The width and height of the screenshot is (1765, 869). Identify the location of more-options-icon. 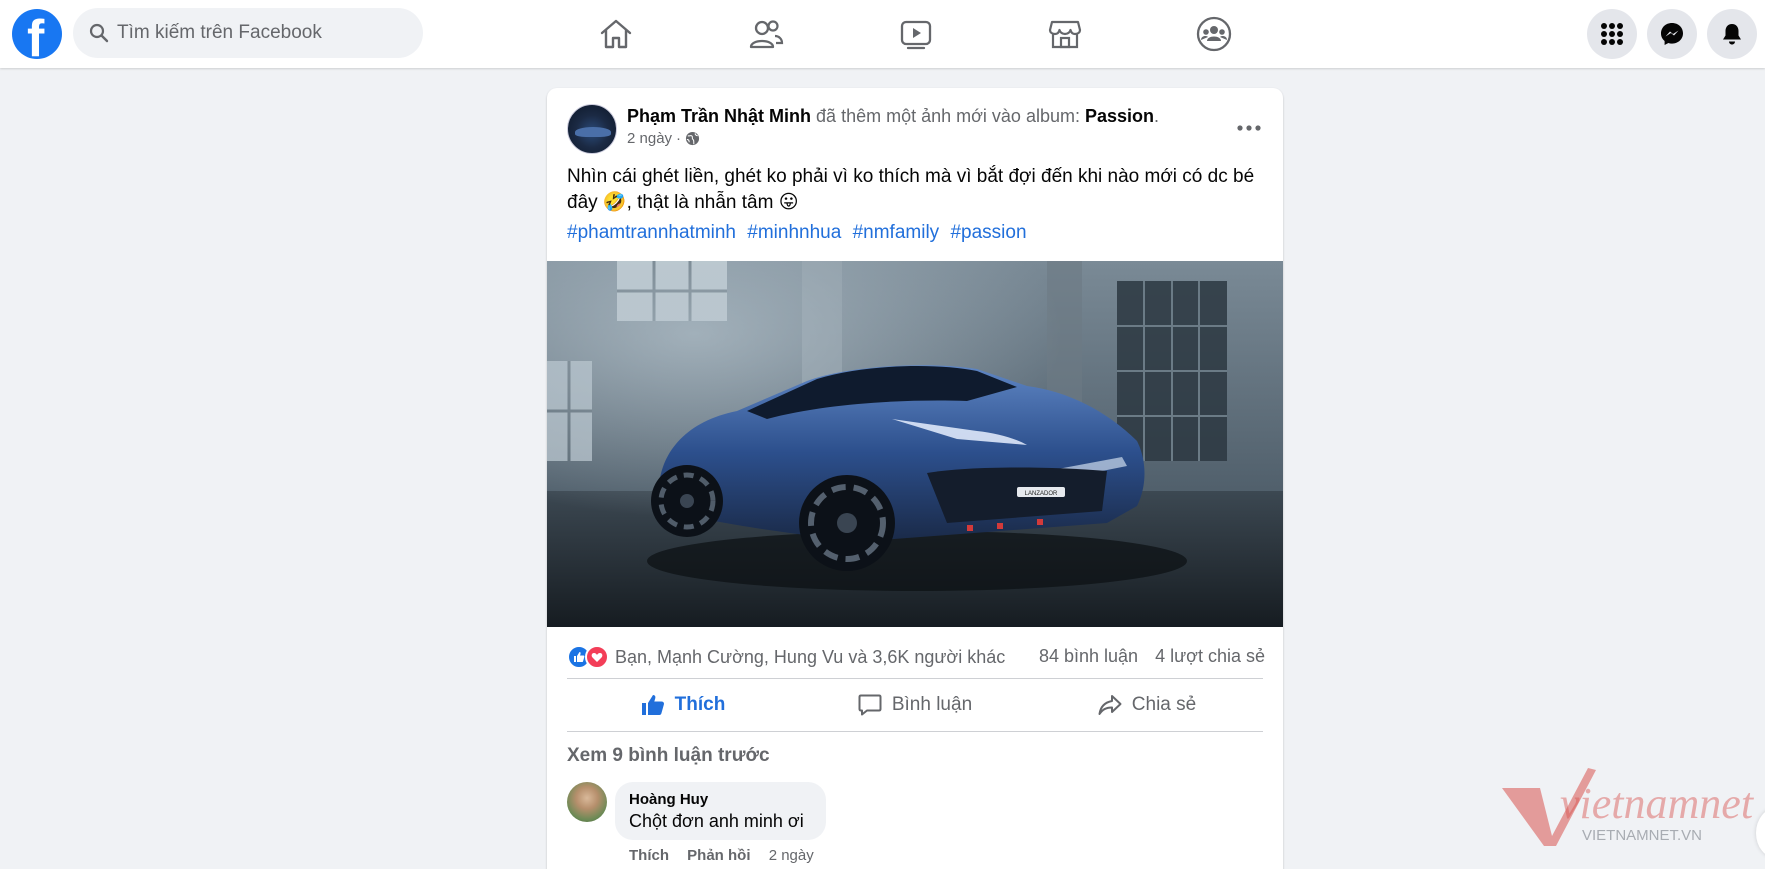
(1249, 128).